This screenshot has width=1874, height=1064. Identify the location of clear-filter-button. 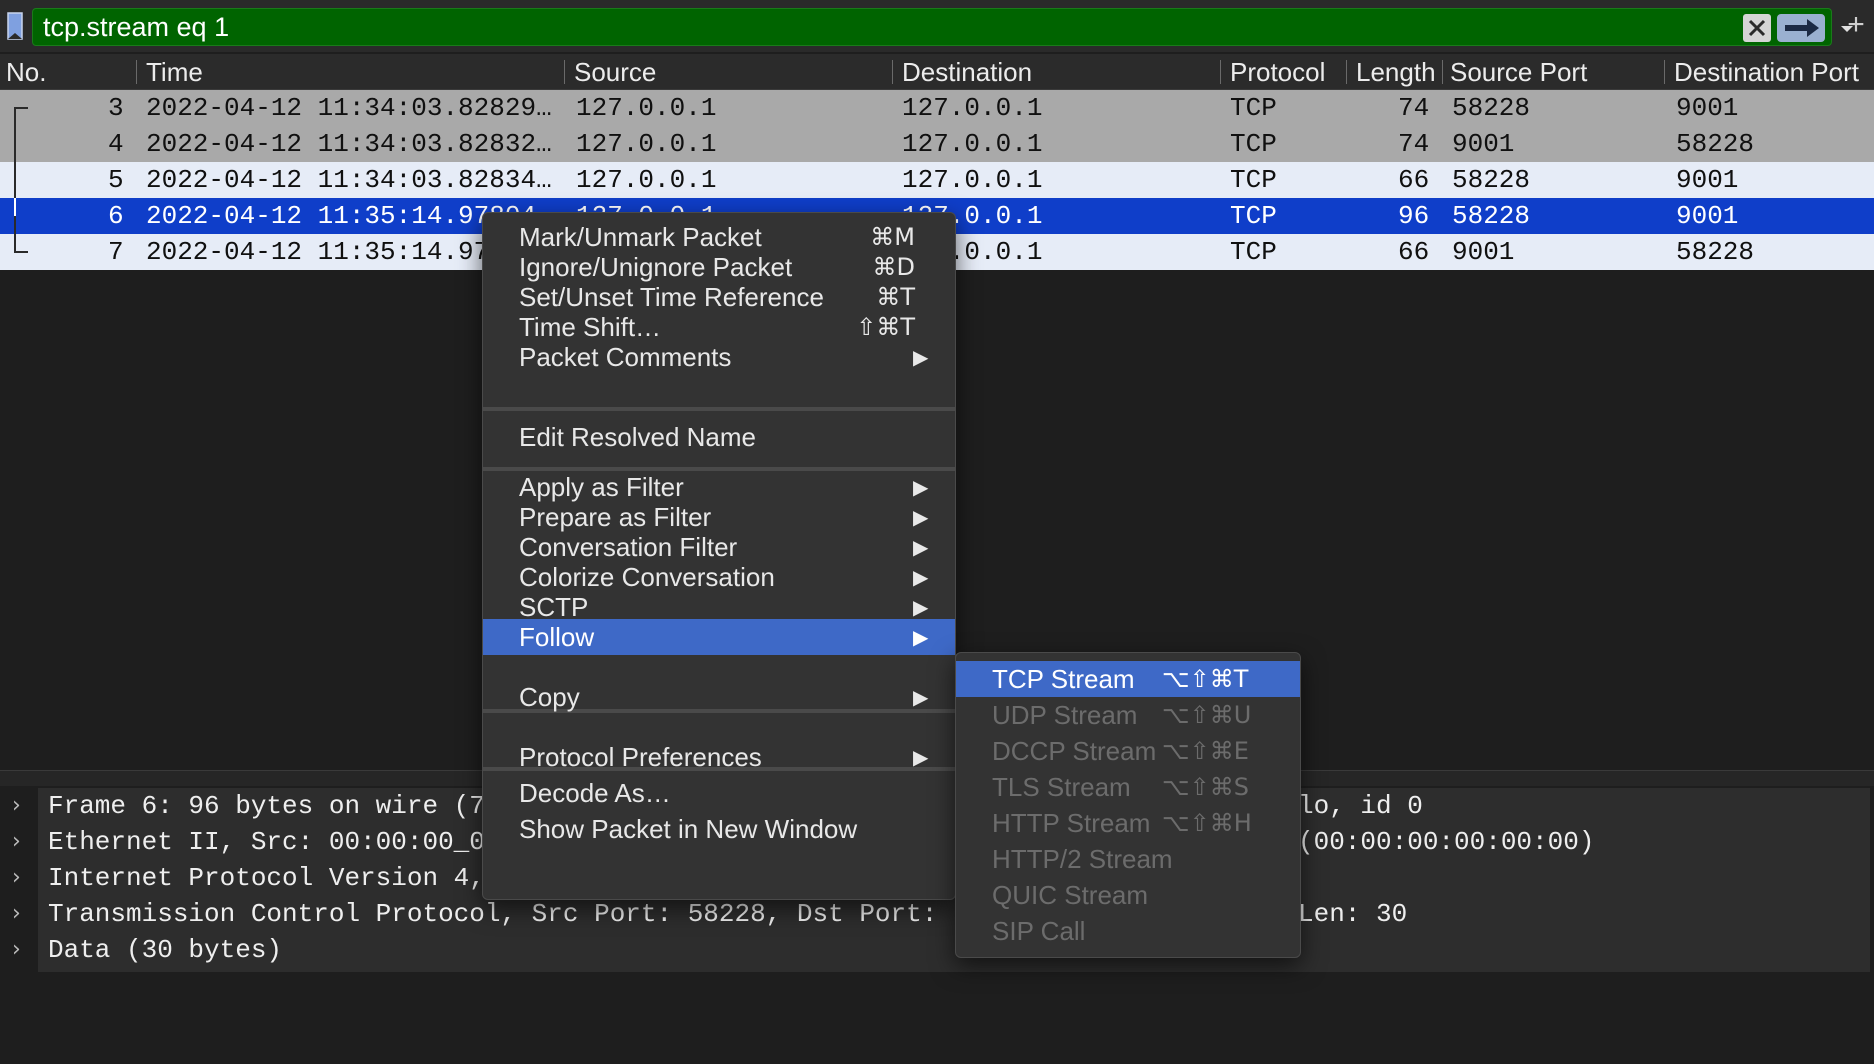
(1757, 28).